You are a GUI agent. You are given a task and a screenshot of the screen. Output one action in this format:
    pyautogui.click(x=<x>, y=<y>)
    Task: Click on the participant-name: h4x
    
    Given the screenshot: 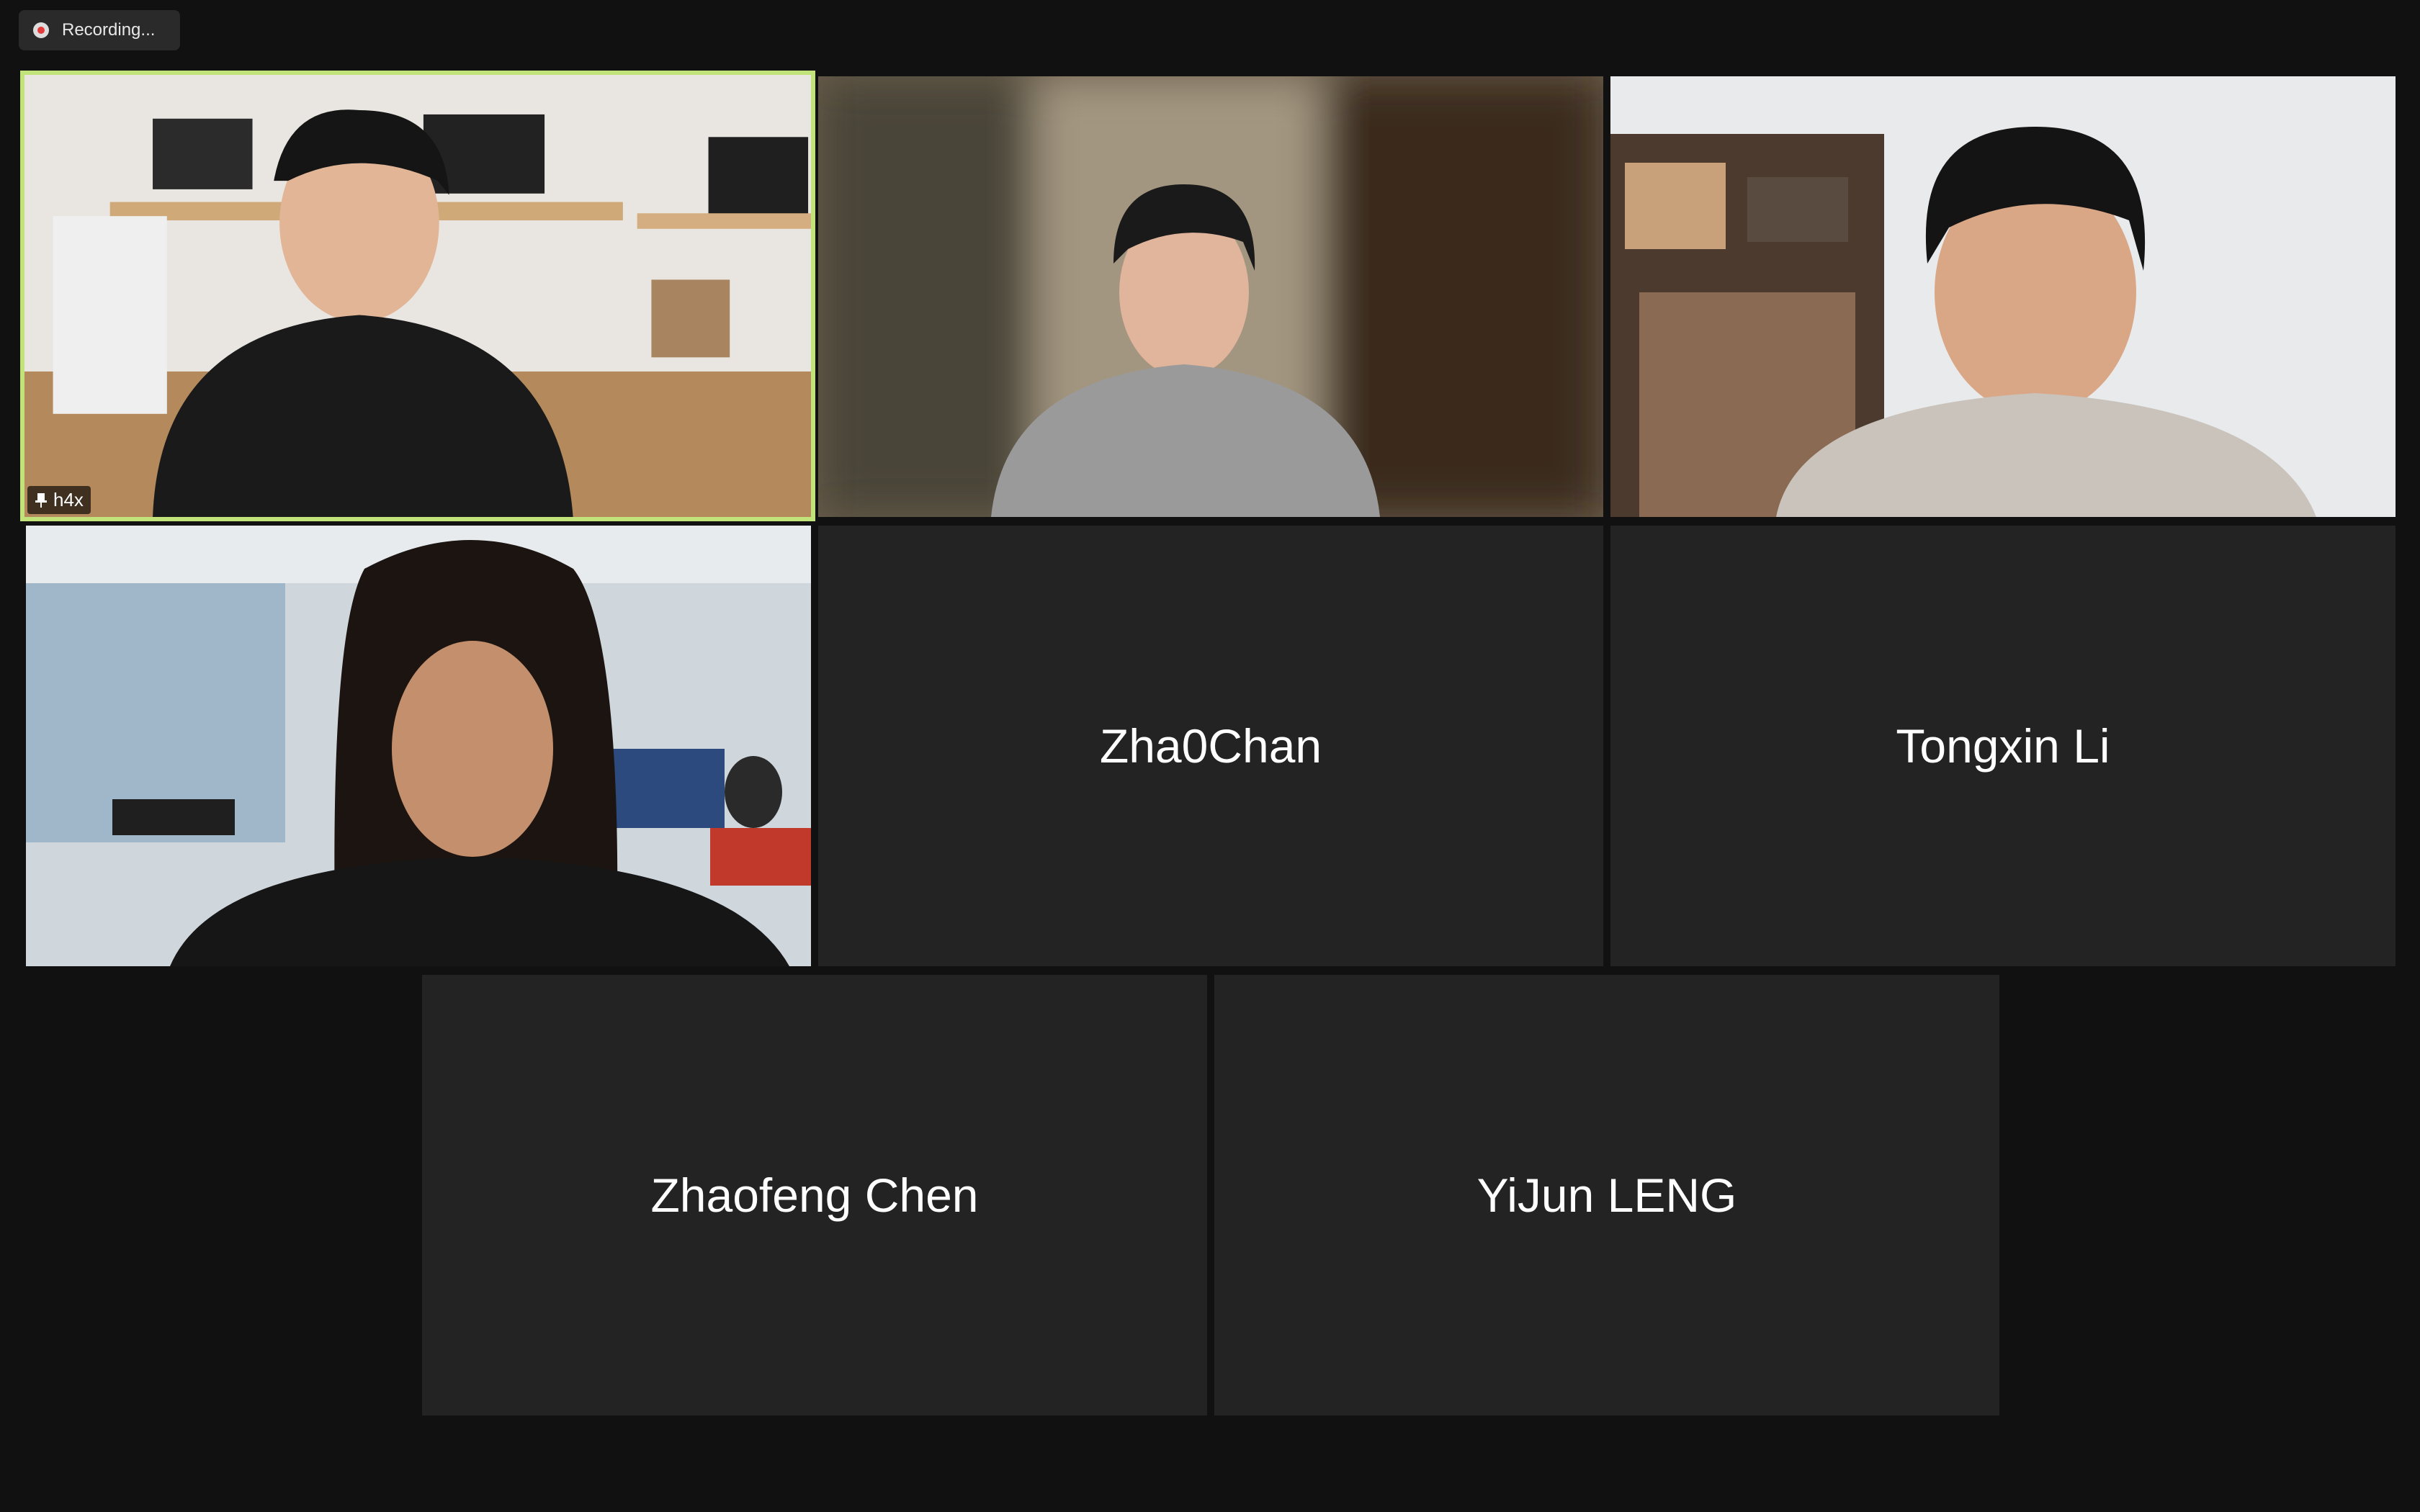 What is the action you would take?
    pyautogui.click(x=68, y=499)
    